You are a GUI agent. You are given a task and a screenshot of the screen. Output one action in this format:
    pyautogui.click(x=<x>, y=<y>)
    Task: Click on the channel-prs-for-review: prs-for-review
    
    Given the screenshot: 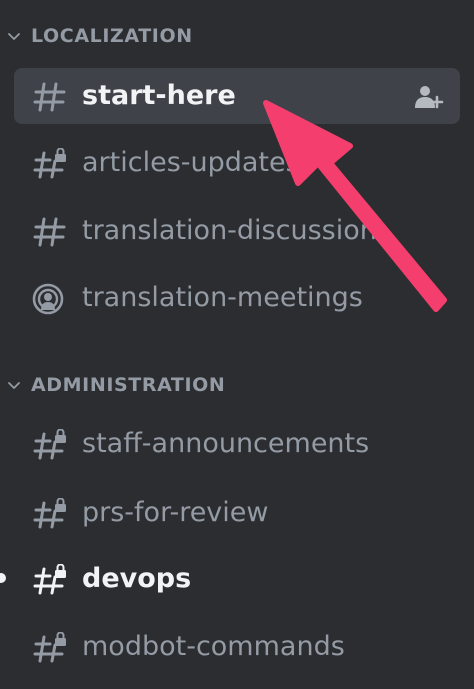 What is the action you would take?
    pyautogui.click(x=237, y=513)
    